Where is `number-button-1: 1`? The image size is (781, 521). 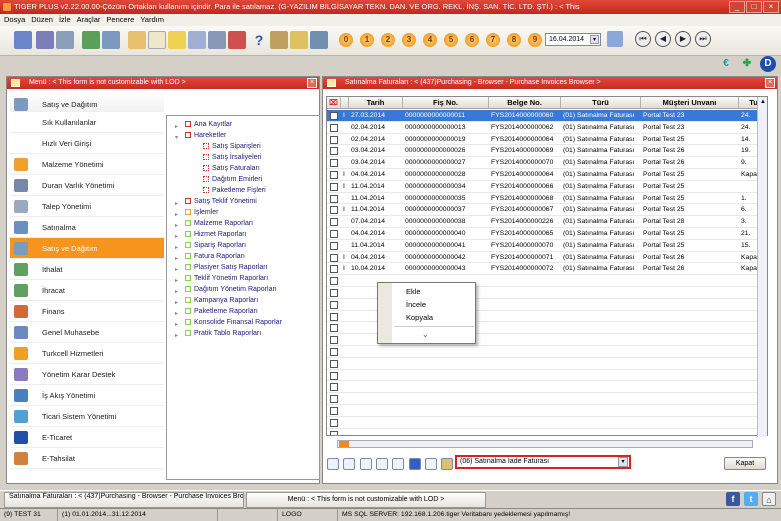 number-button-1: 1 is located at coordinates (367, 40).